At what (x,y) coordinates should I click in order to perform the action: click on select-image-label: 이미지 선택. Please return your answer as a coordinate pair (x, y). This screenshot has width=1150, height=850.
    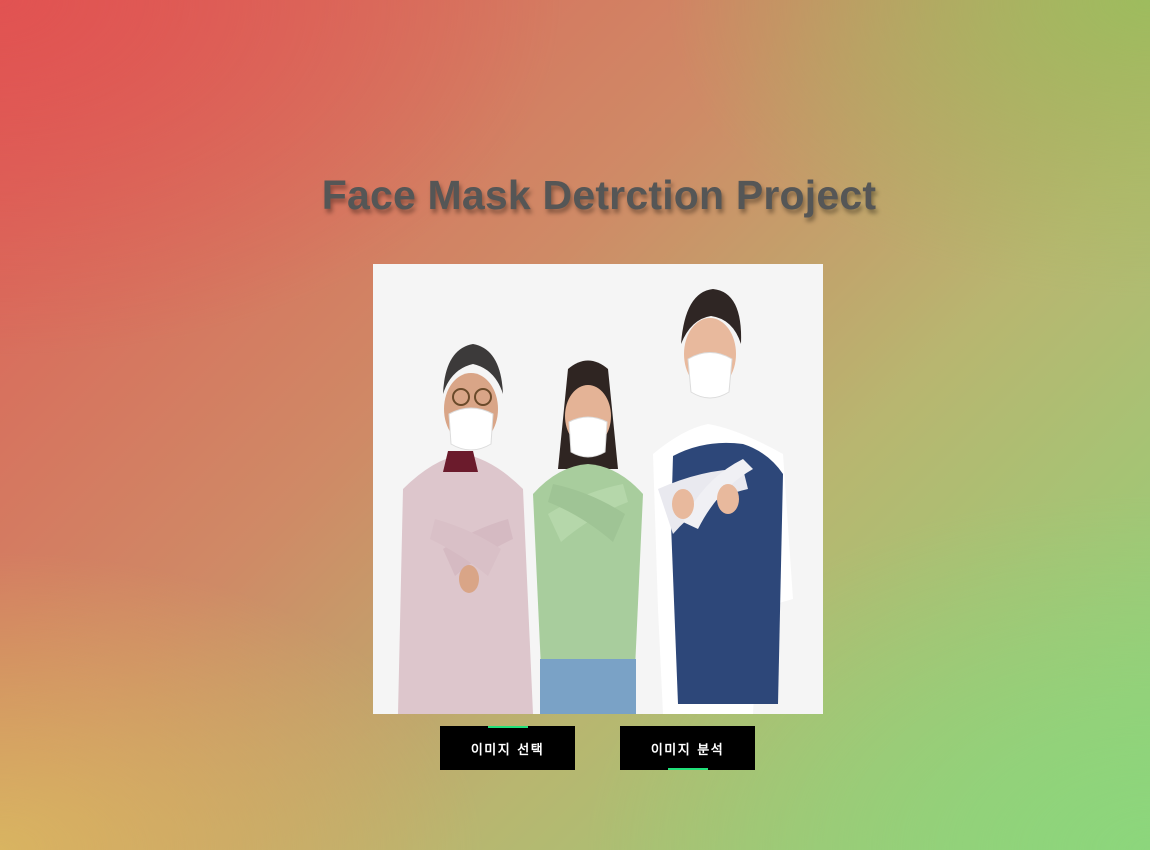
    Looking at the image, I should click on (507, 750).